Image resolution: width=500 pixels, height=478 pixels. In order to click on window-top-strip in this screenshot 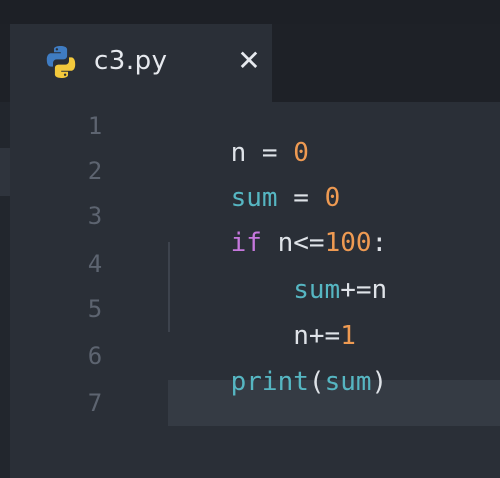, I will do `click(250, 12)`.